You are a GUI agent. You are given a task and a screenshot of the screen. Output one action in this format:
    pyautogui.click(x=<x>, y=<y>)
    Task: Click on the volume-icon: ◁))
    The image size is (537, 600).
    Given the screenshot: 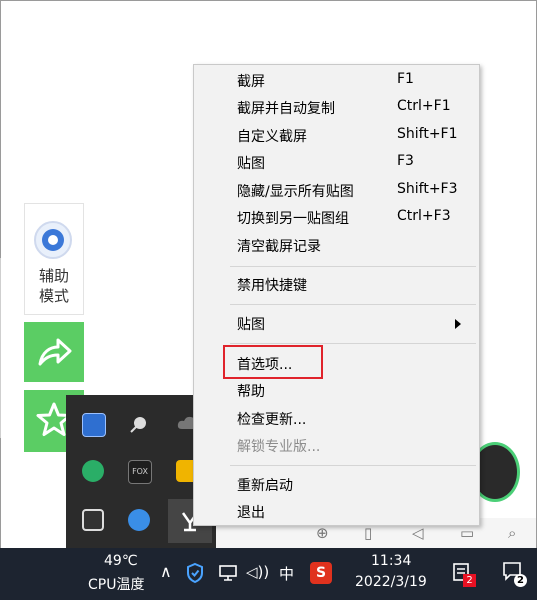 What is the action you would take?
    pyautogui.click(x=257, y=572)
    